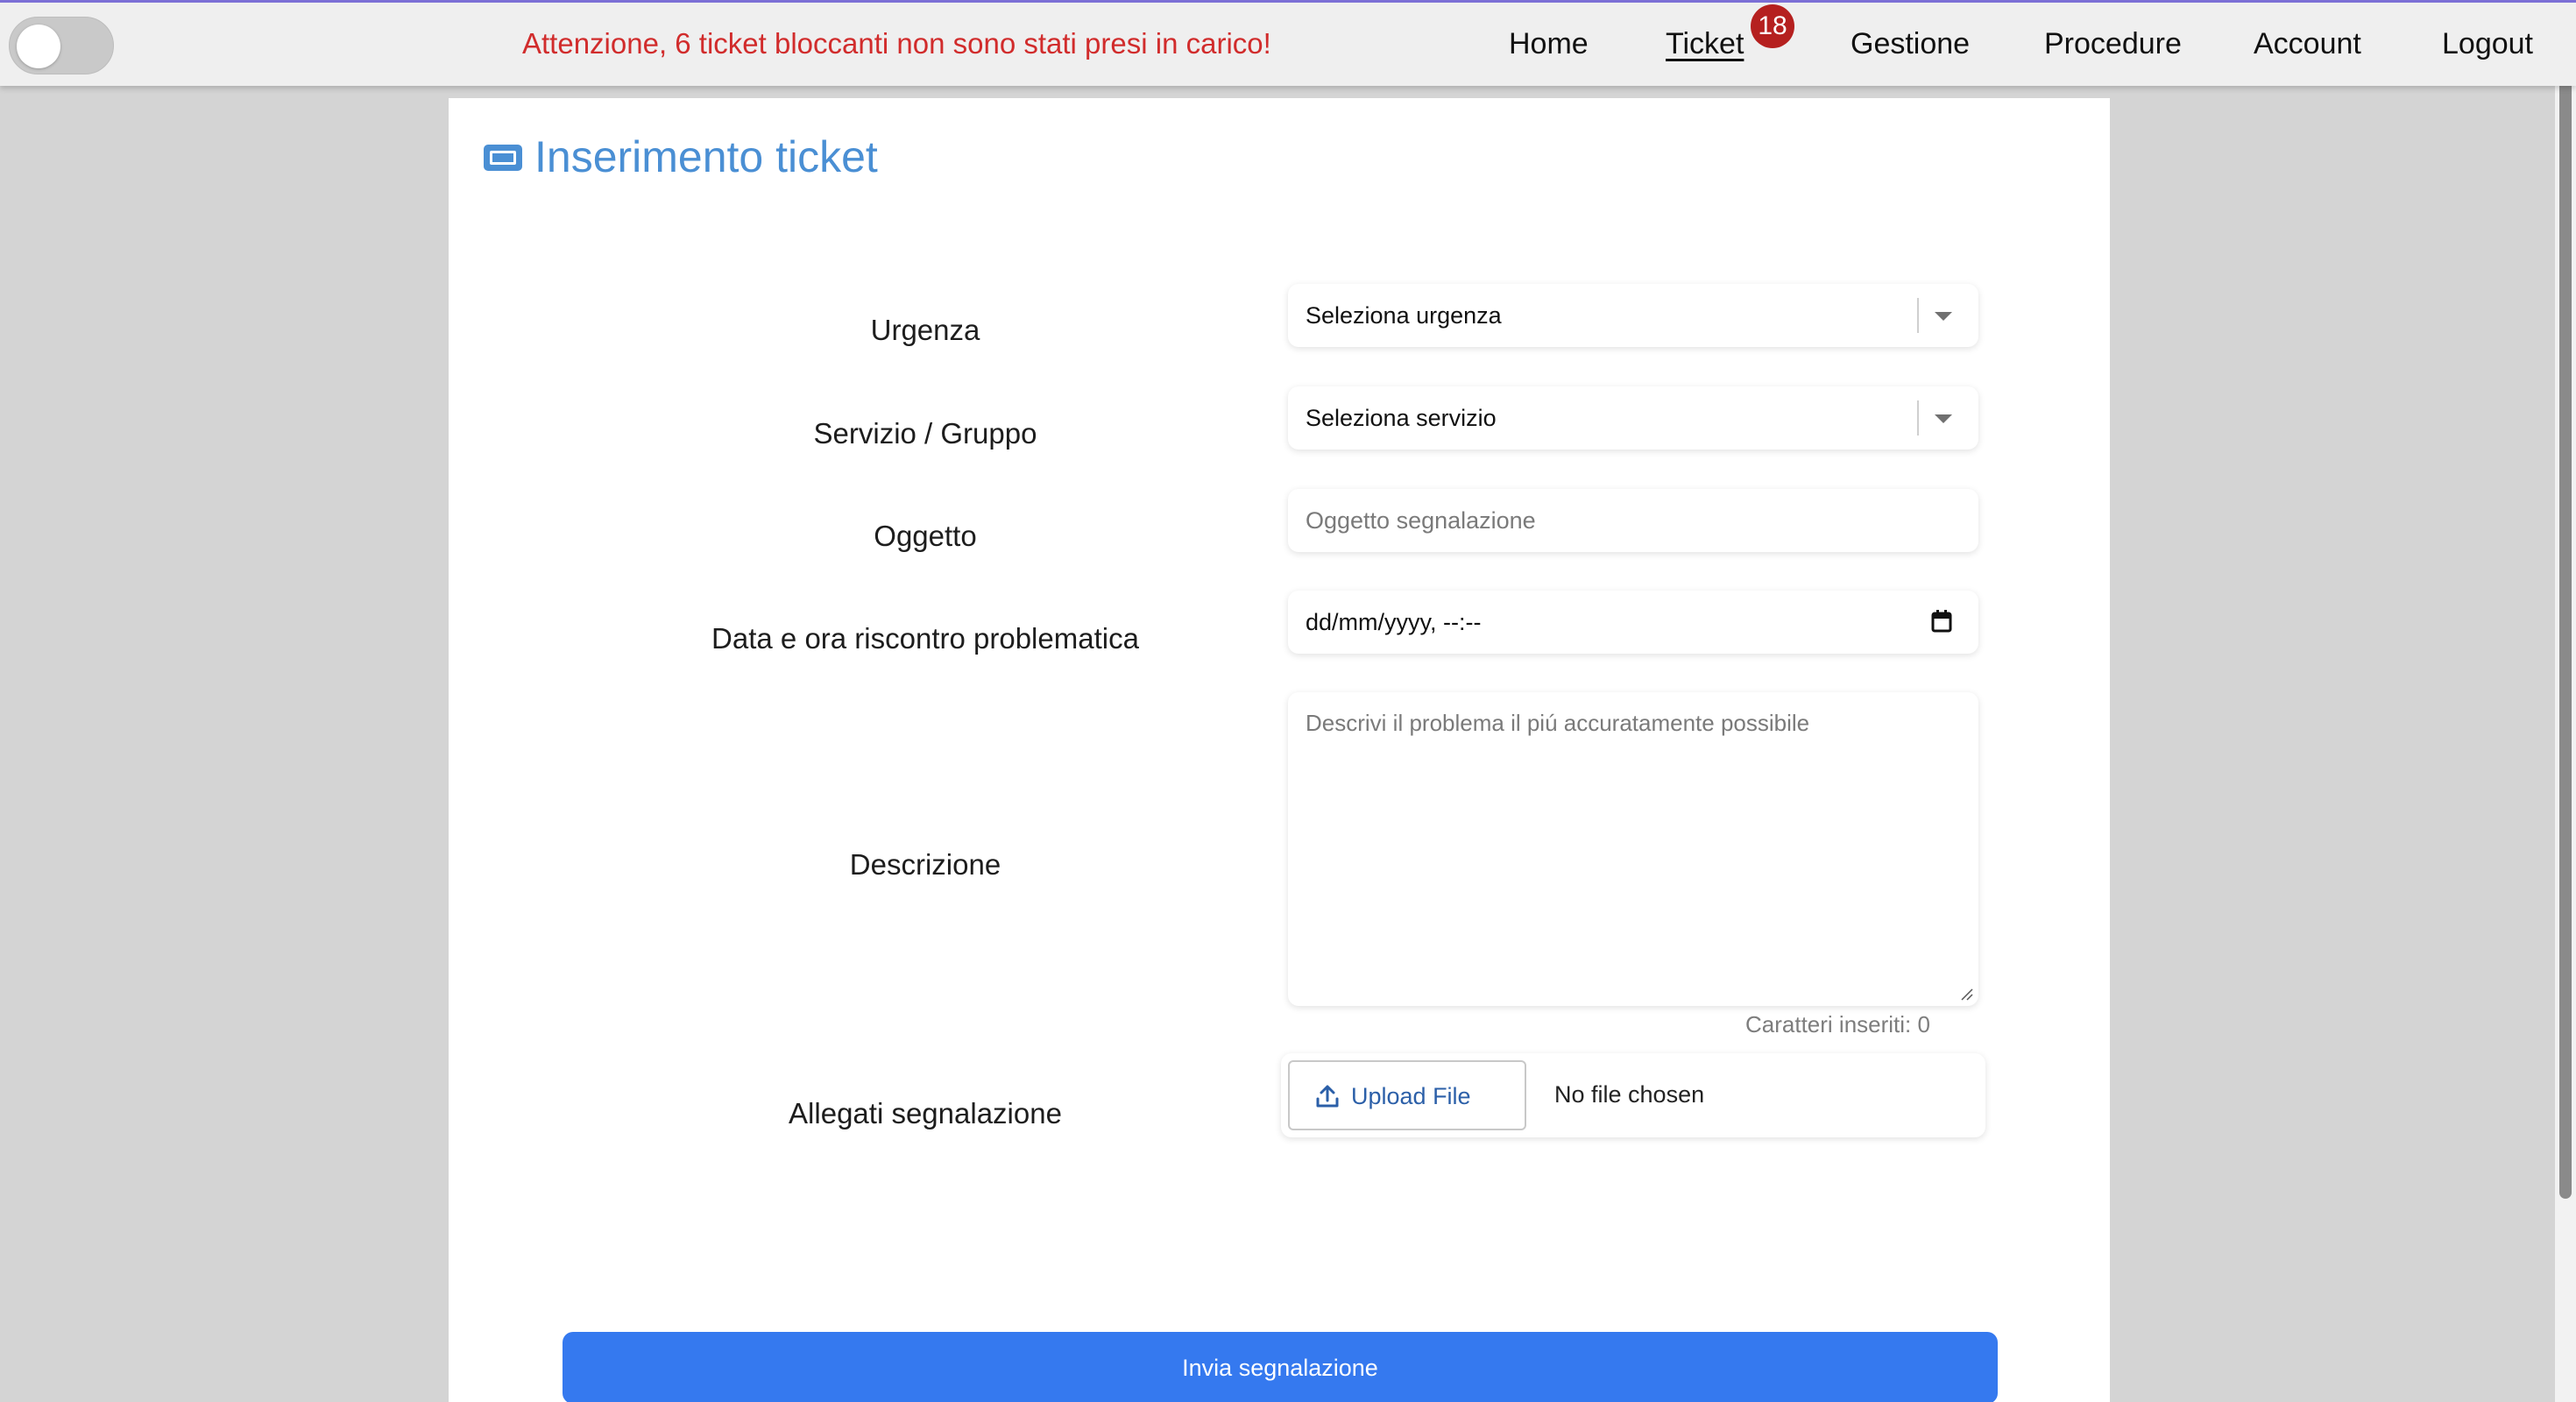  I want to click on char-counter: Caratteri inseriti: 0, so click(1837, 1024).